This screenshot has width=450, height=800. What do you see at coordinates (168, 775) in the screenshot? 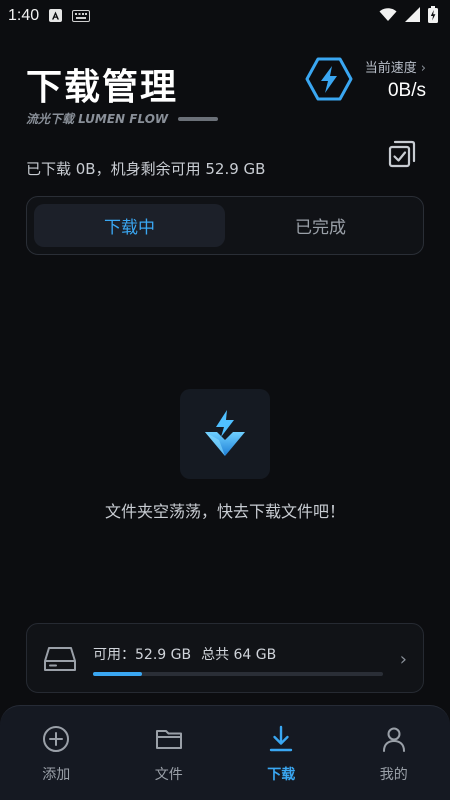
I see `nav-label-files: 文件` at bounding box center [168, 775].